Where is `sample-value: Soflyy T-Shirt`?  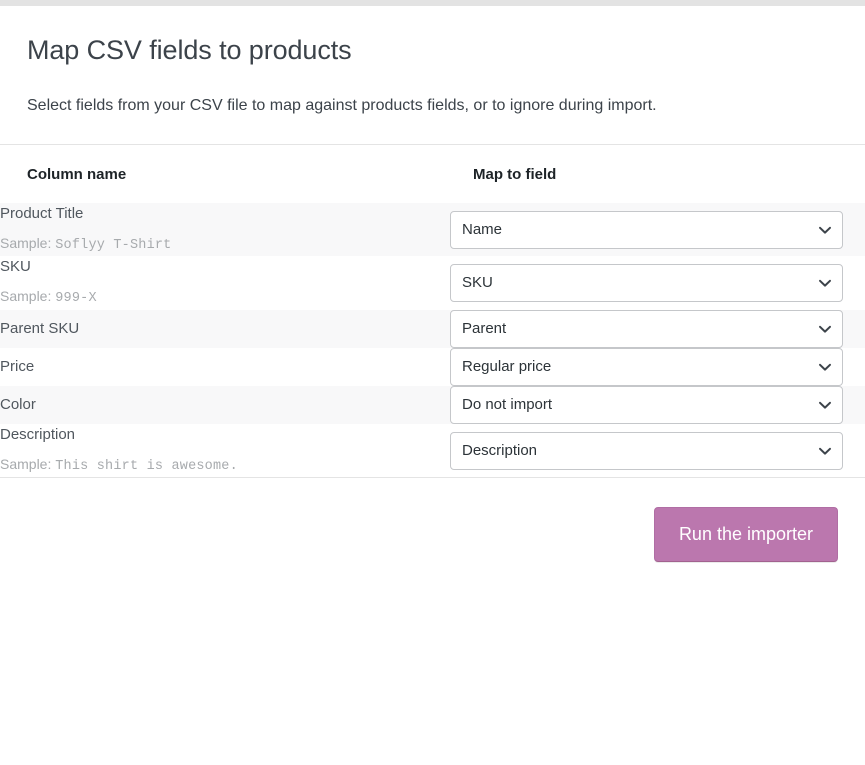 sample-value: Soflyy T-Shirt is located at coordinates (113, 245).